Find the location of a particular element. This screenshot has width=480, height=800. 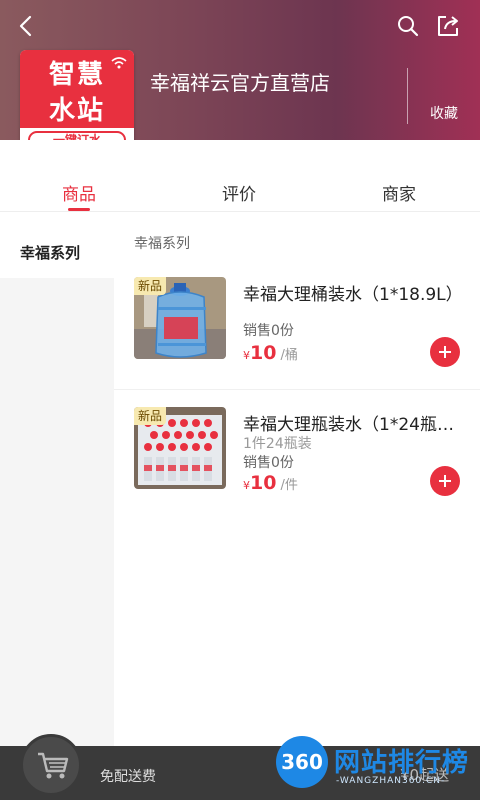

logo-line2: 水站 is located at coordinates (76, 111).